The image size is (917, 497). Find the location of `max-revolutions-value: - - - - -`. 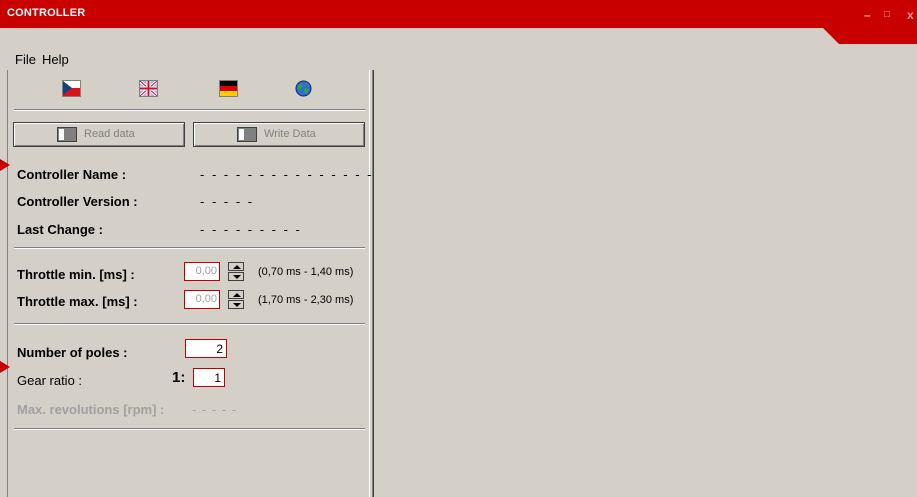

max-revolutions-value: - - - - - is located at coordinates (215, 409).